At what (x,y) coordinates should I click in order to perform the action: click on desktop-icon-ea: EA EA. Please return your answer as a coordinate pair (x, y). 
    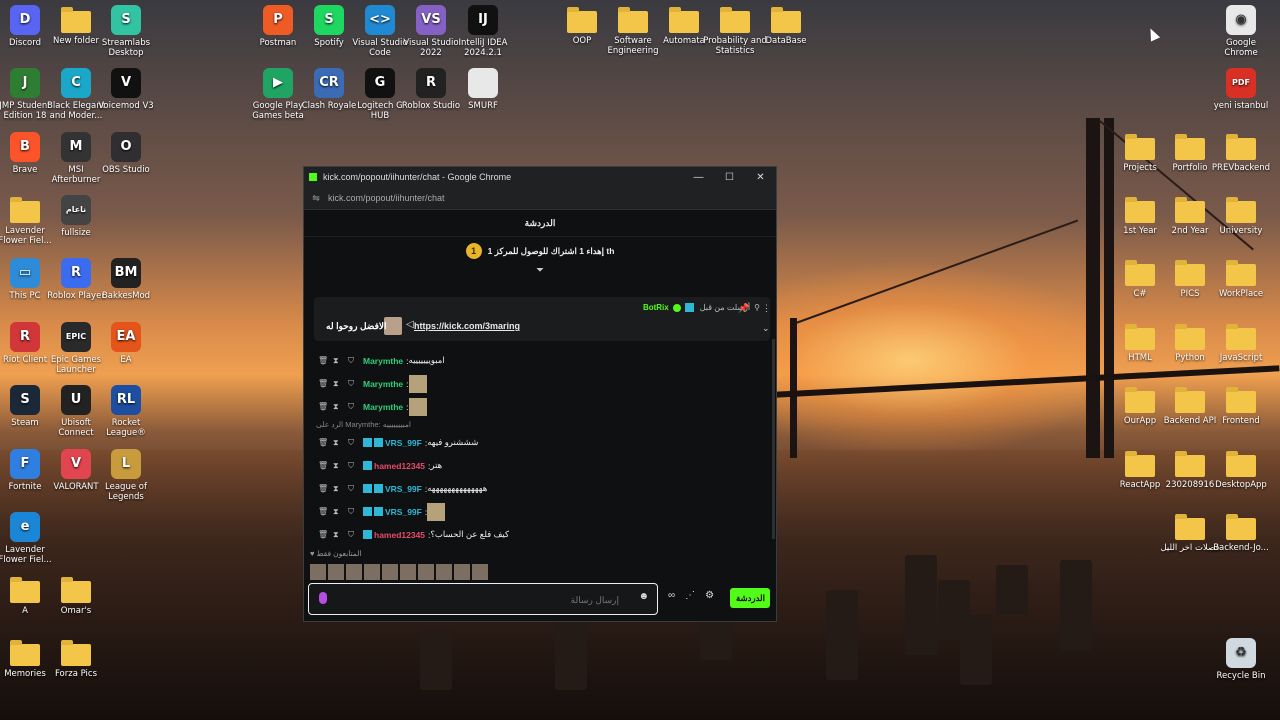
    Looking at the image, I should click on (126, 343).